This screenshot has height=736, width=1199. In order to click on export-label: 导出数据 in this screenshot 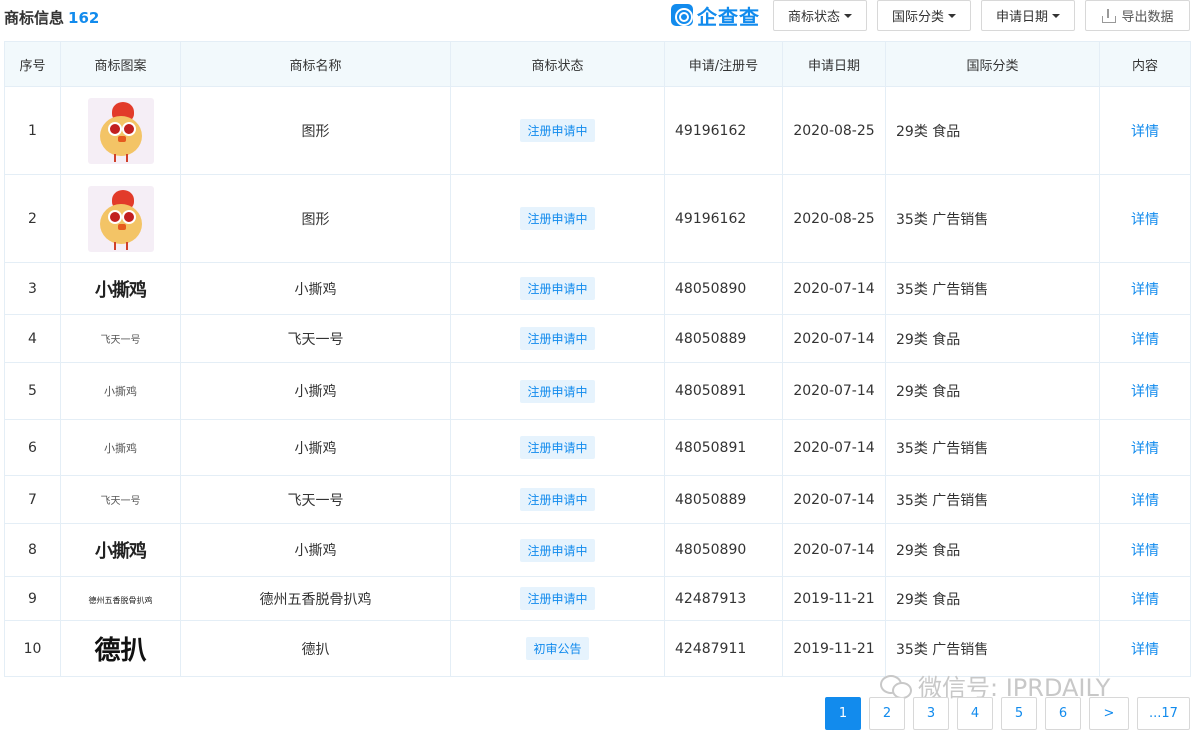, I will do `click(1147, 17)`.